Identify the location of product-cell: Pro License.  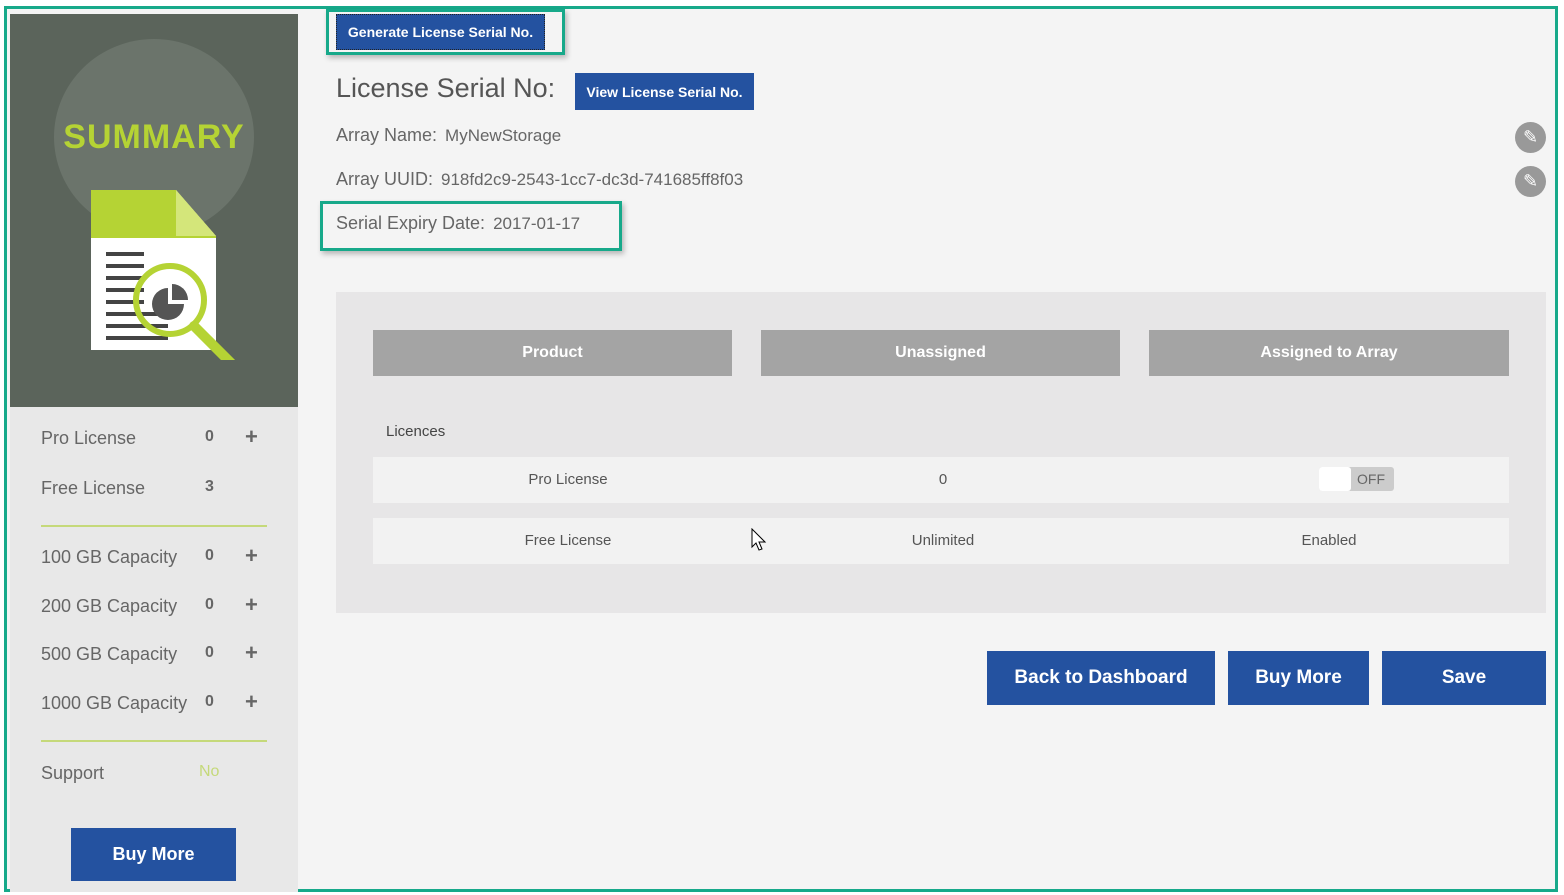
(568, 479).